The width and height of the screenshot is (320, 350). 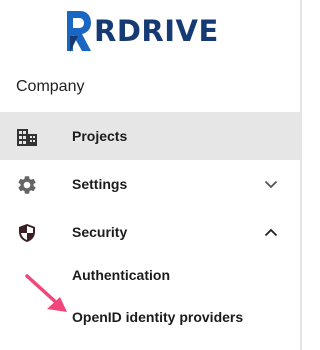 I want to click on sidebar-item-label: Security, so click(x=100, y=232).